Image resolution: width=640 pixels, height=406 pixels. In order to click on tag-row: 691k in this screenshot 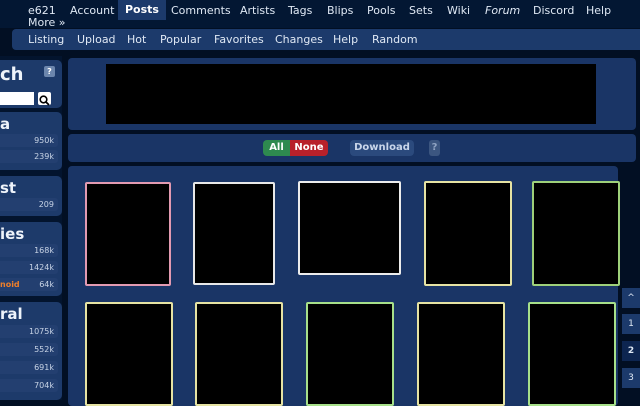, I will do `click(29, 367)`.